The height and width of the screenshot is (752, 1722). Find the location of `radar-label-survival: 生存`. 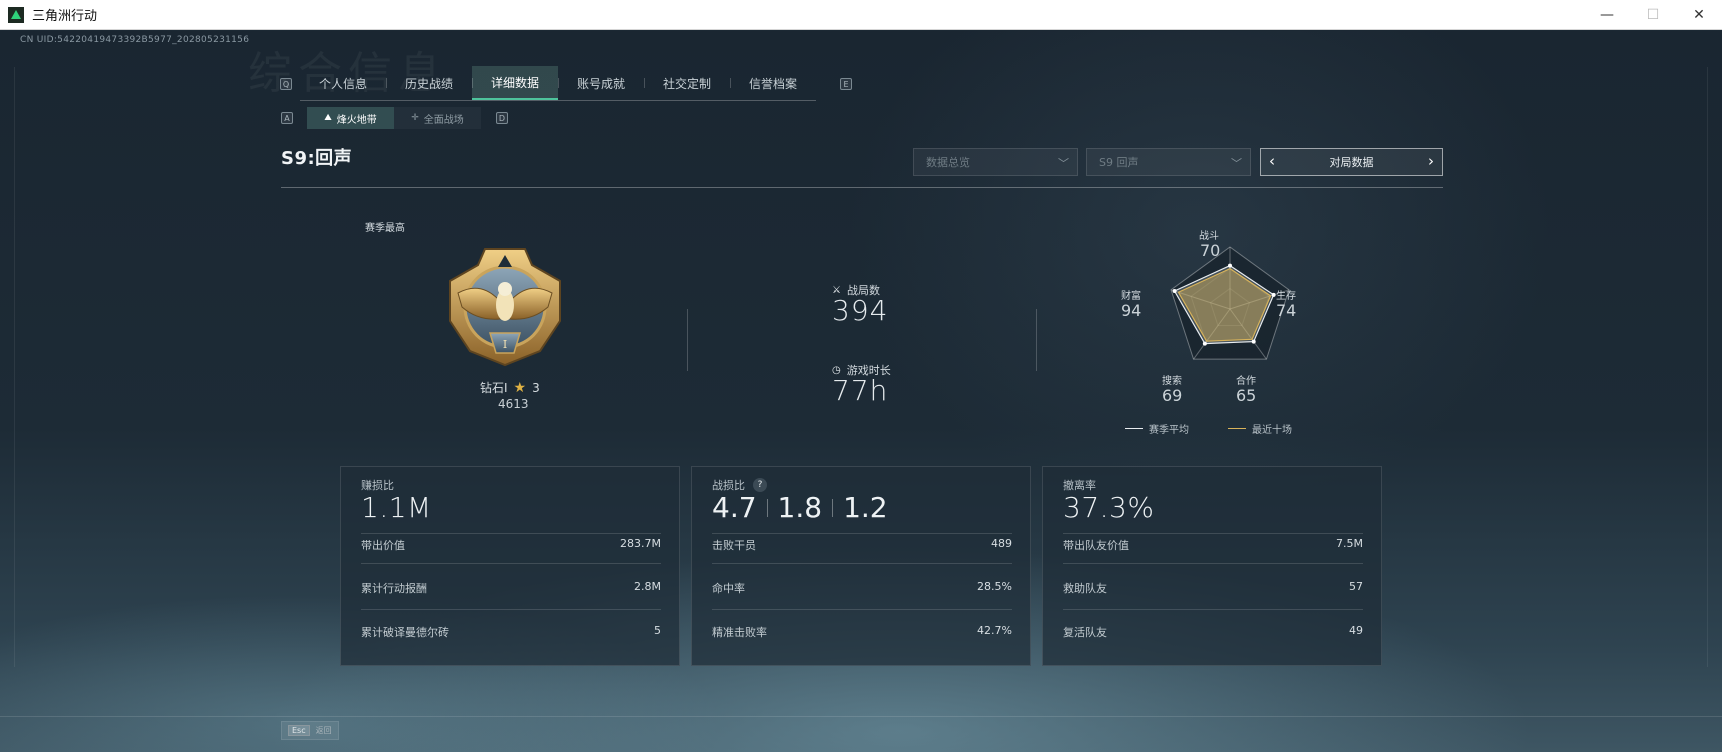

radar-label-survival: 生存 is located at coordinates (1286, 296).